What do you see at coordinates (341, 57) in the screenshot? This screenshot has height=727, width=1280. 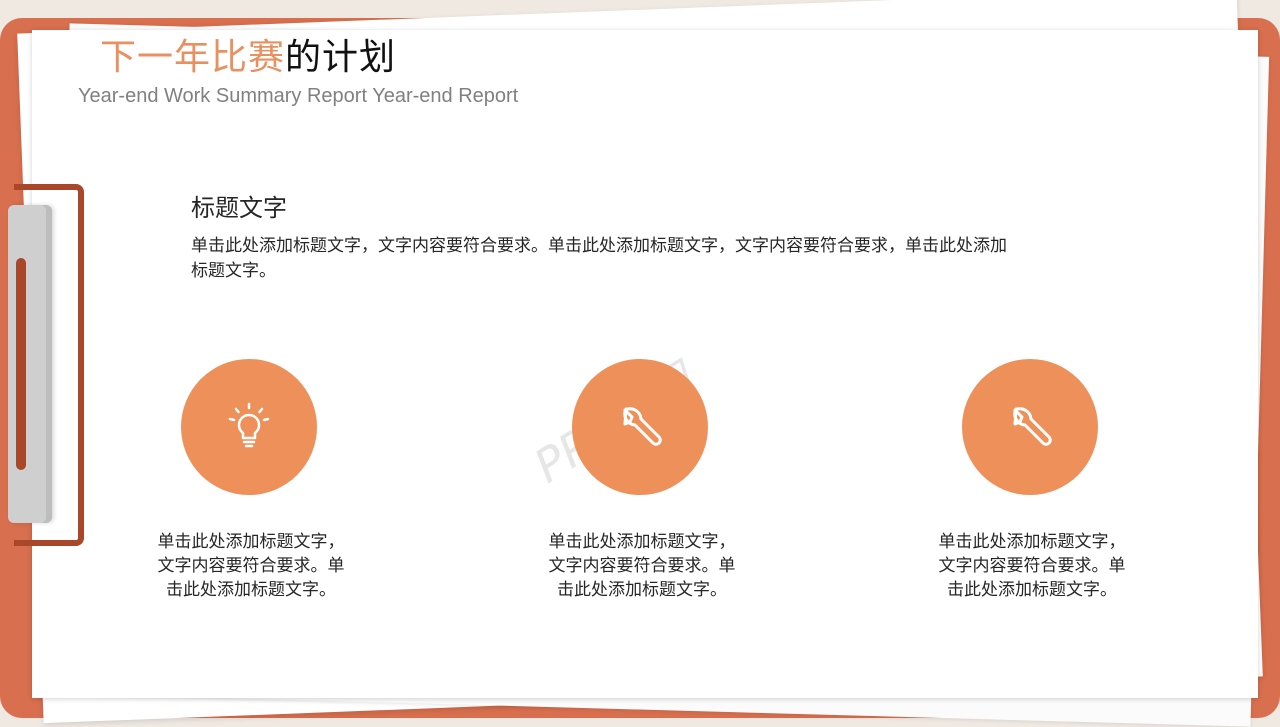 I see `slide-title-rest: 的计划` at bounding box center [341, 57].